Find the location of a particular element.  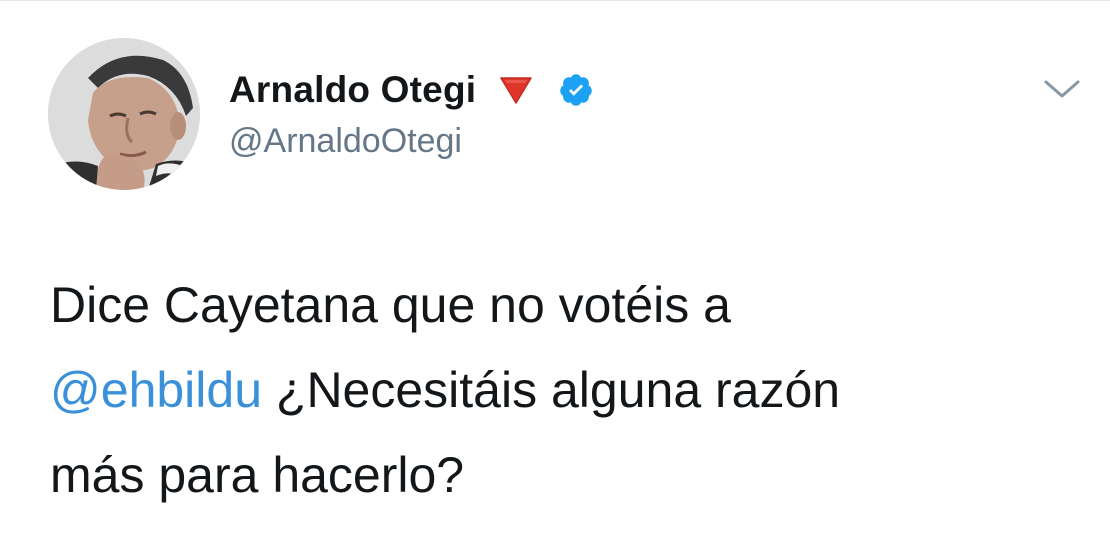

tweet-header: Arnaldo Otegi @ArnaldoOtegi is located at coordinates (411, 111).